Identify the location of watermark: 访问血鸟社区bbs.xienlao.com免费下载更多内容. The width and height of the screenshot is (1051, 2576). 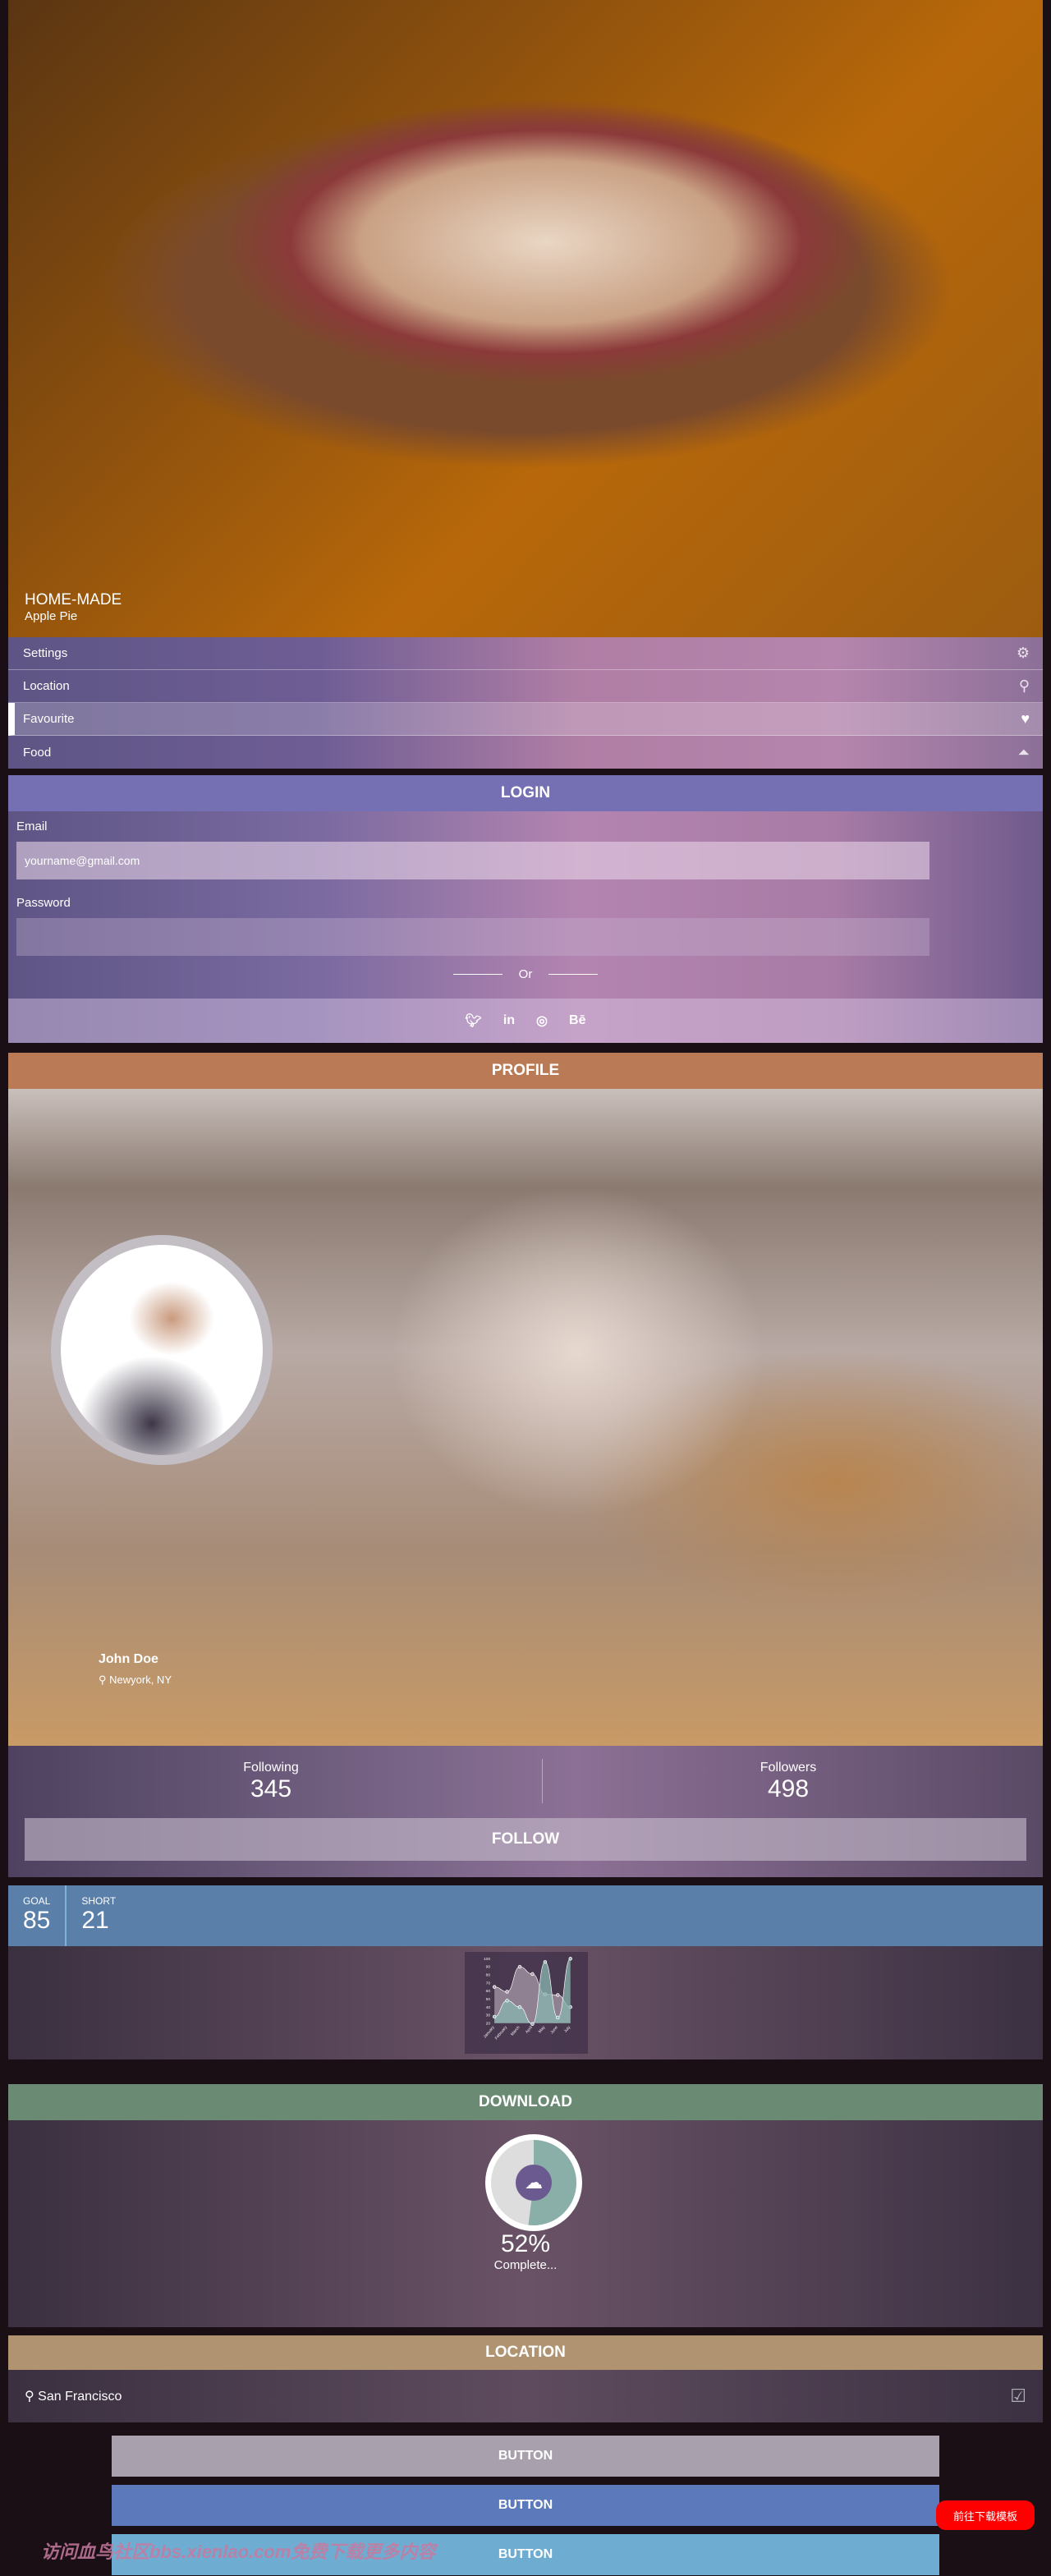
(238, 2552).